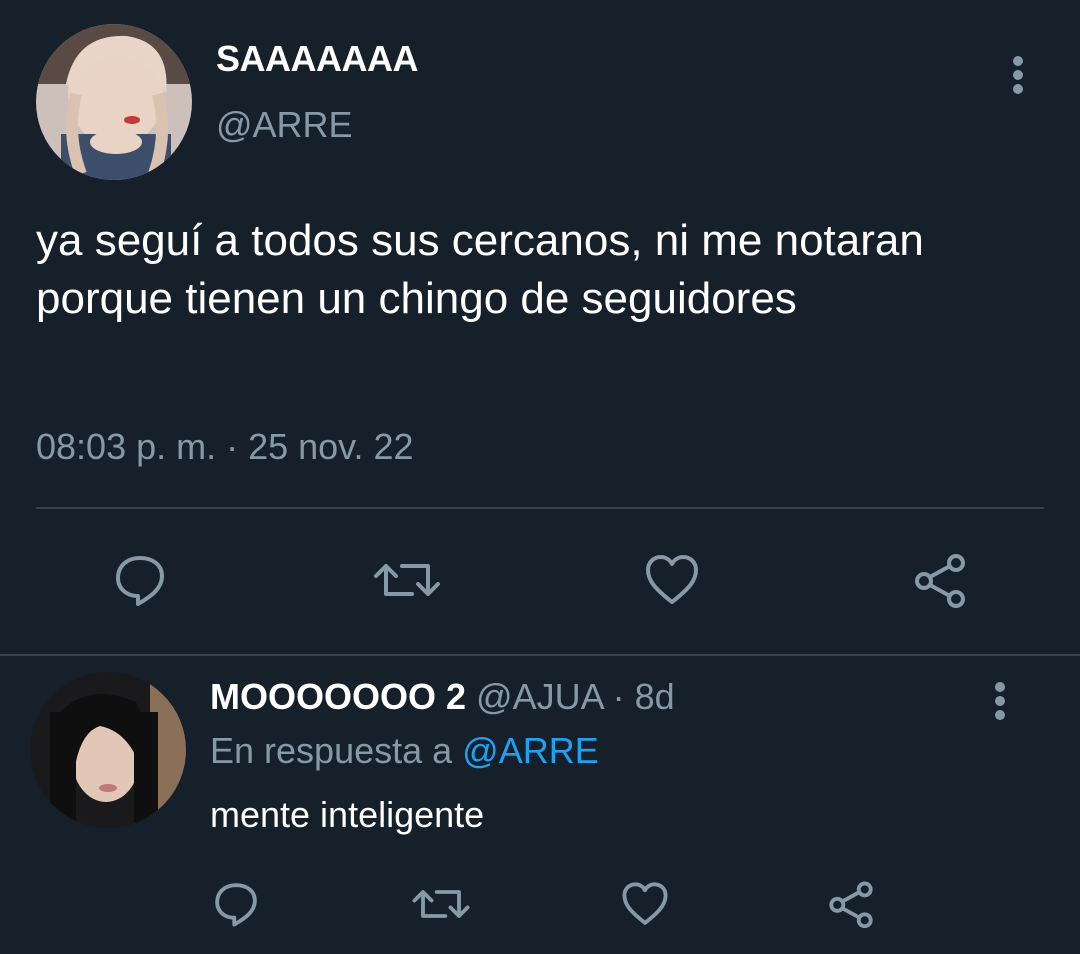  I want to click on share-icon, so click(940, 580).